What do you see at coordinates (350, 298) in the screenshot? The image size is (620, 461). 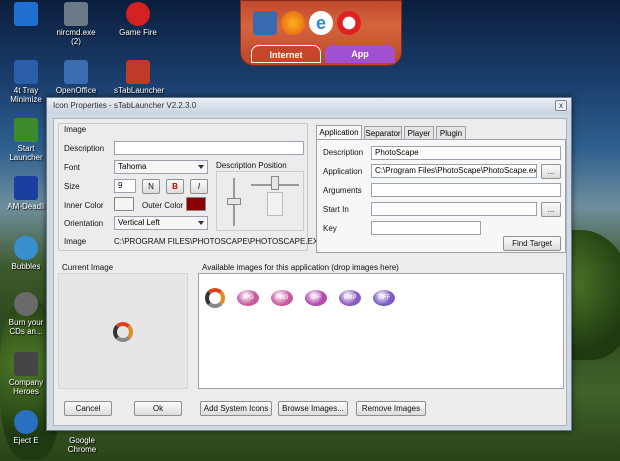 I see `bmp-icon: BMP` at bounding box center [350, 298].